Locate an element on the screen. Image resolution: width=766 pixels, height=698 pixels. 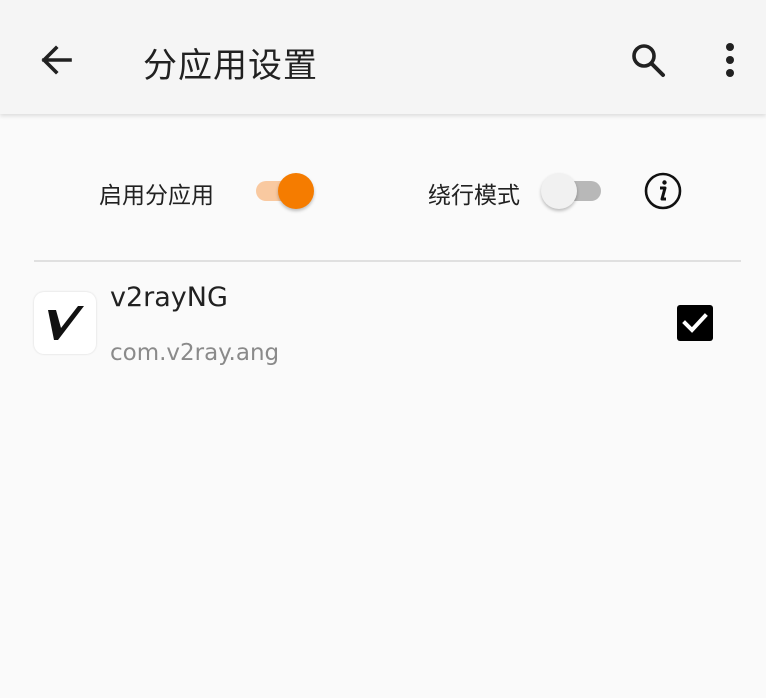
enable-split-app-label: 启用分应用 is located at coordinates (156, 196).